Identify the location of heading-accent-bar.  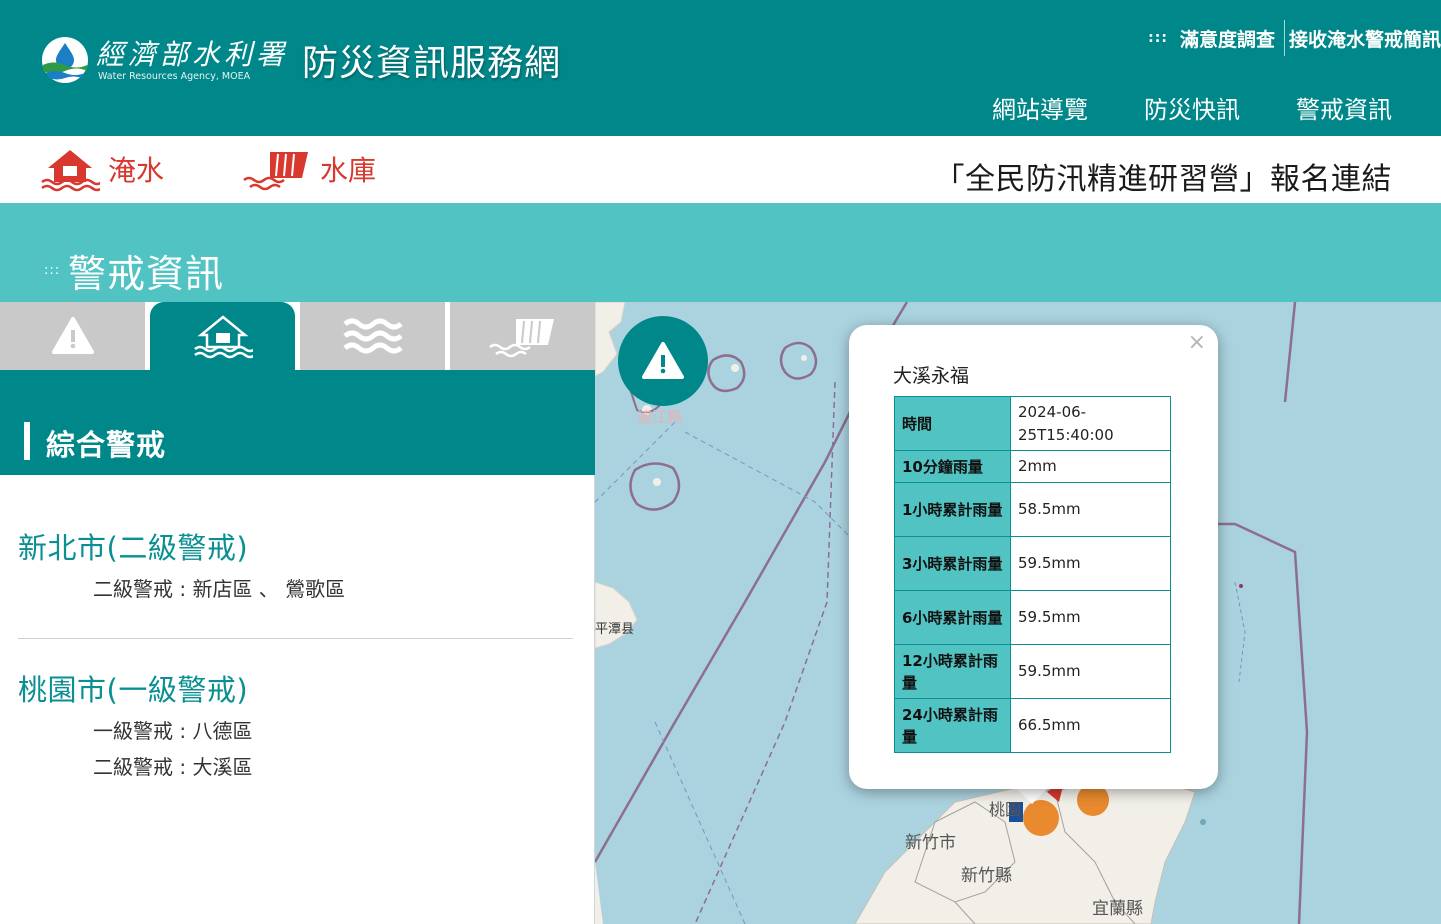
(27, 441).